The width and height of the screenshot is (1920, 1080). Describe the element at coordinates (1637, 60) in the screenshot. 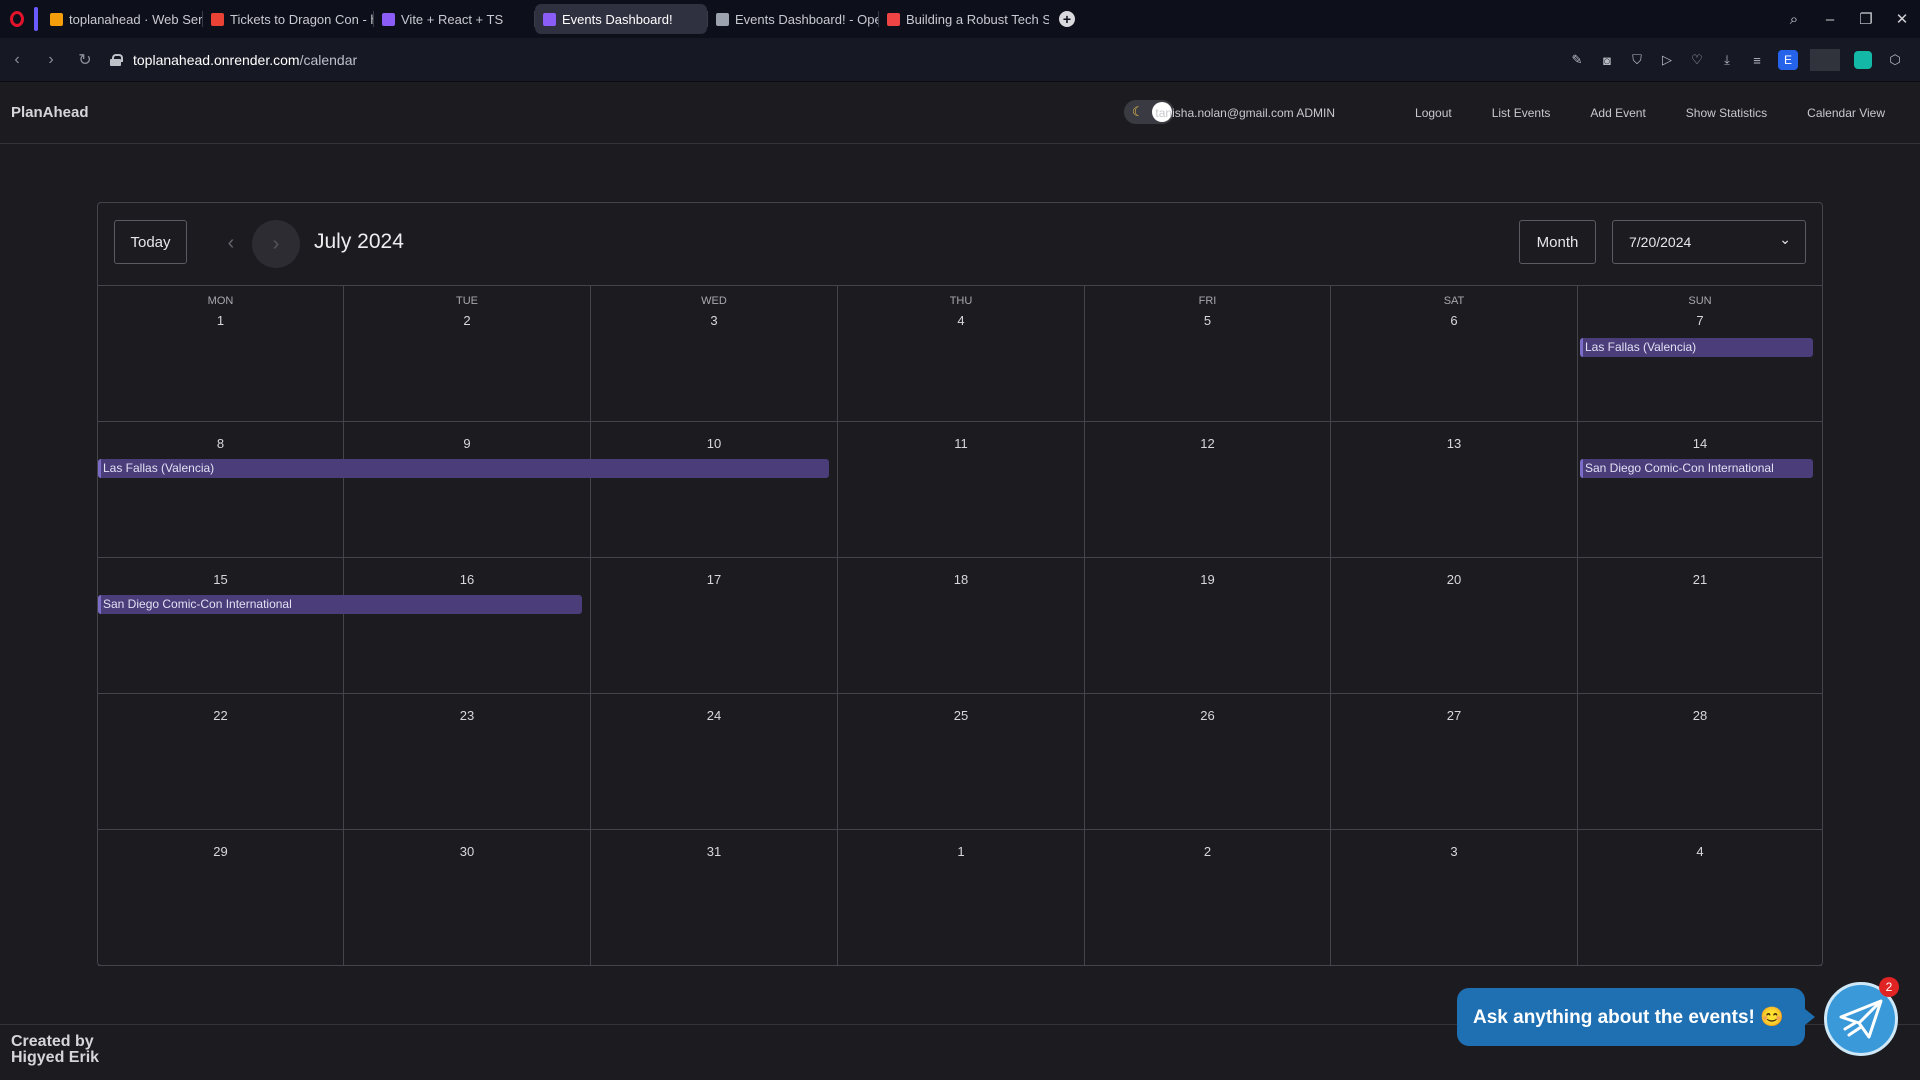

I see `shield-icon: ⛉` at that location.